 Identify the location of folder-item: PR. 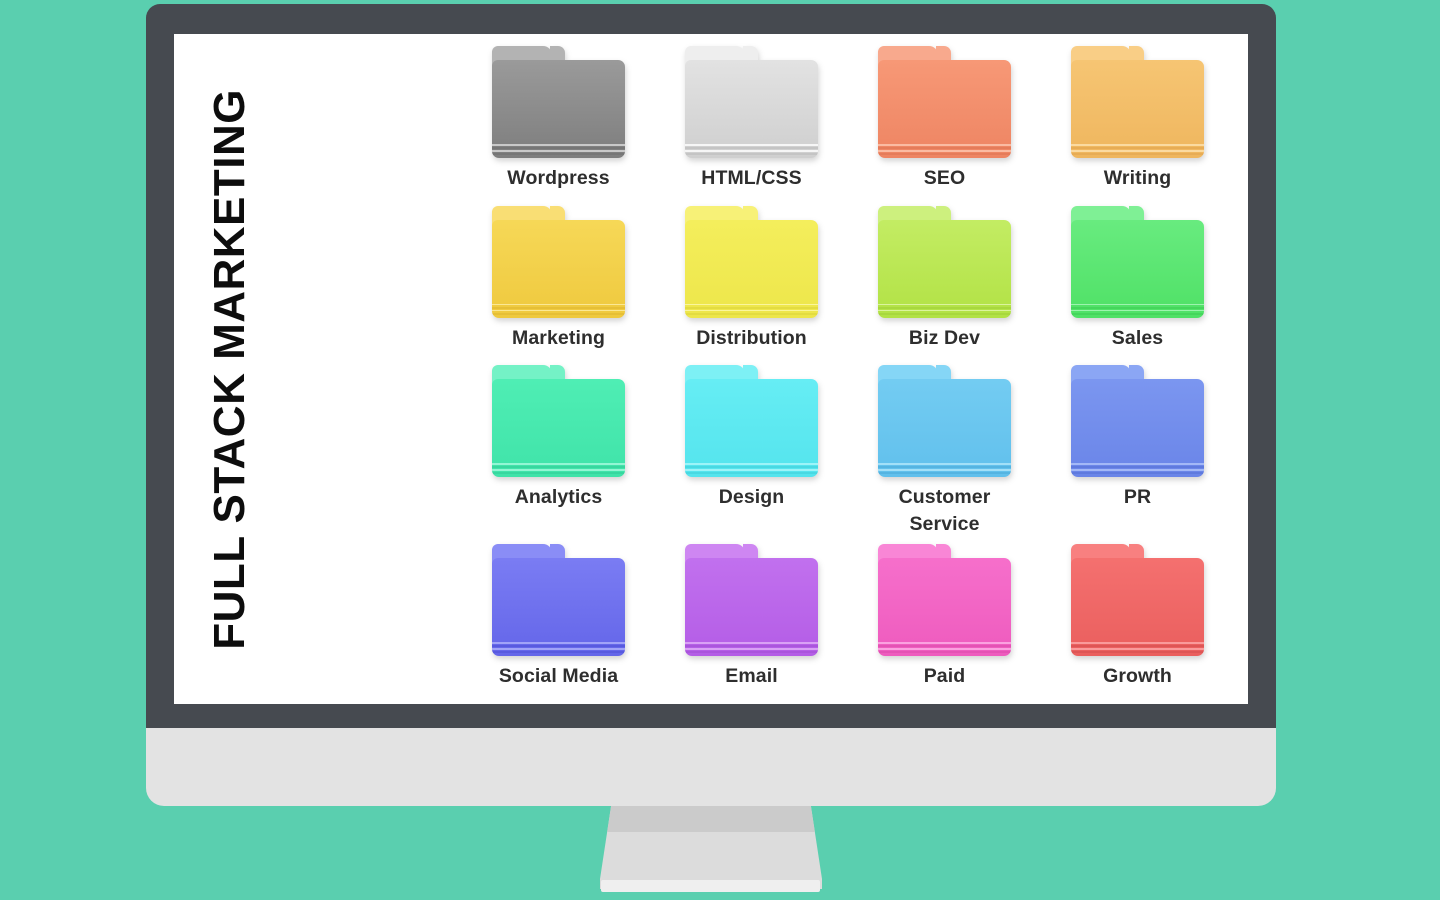
(1137, 448).